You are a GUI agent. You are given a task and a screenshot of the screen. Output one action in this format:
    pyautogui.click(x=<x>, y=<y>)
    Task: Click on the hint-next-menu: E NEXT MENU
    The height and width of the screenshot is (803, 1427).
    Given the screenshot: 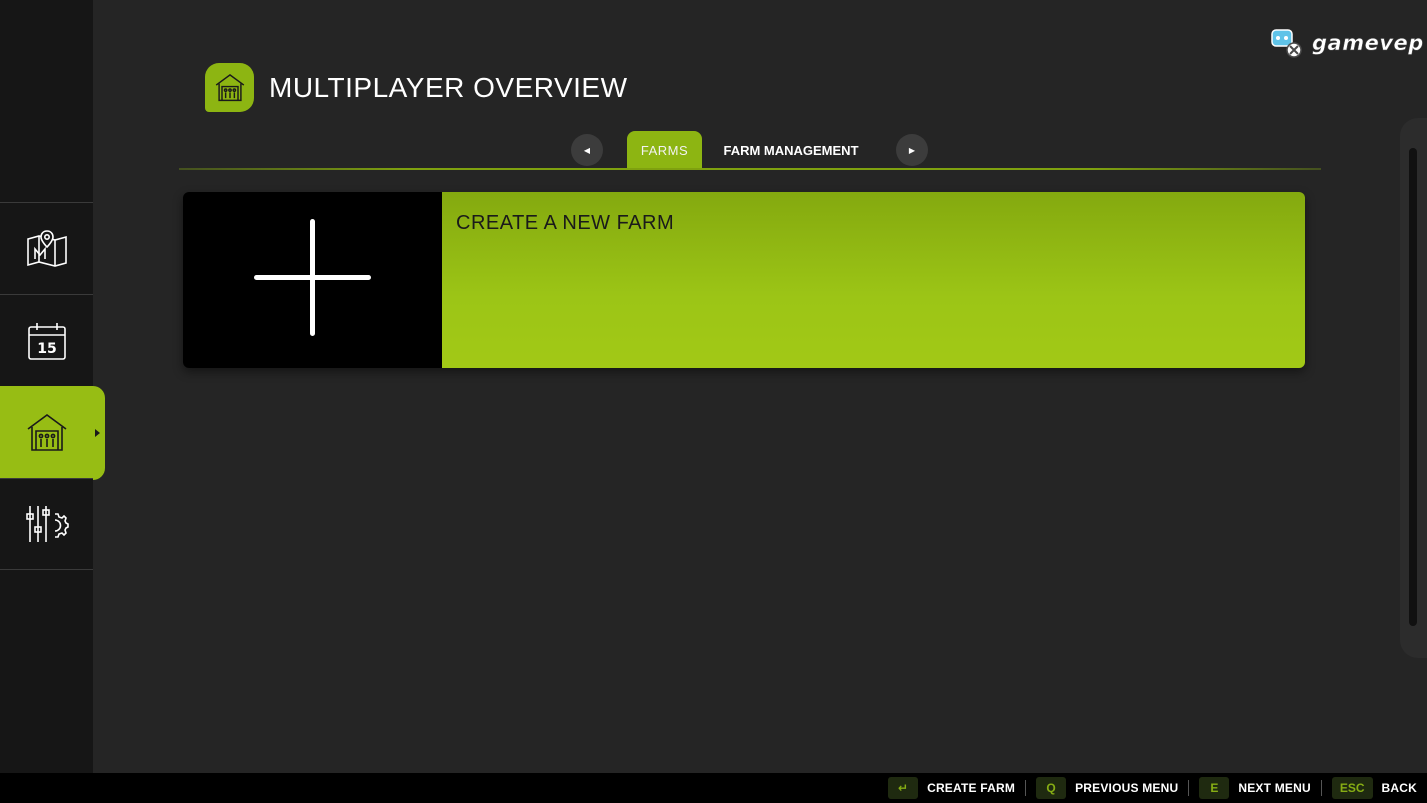 What is the action you would take?
    pyautogui.click(x=1255, y=788)
    